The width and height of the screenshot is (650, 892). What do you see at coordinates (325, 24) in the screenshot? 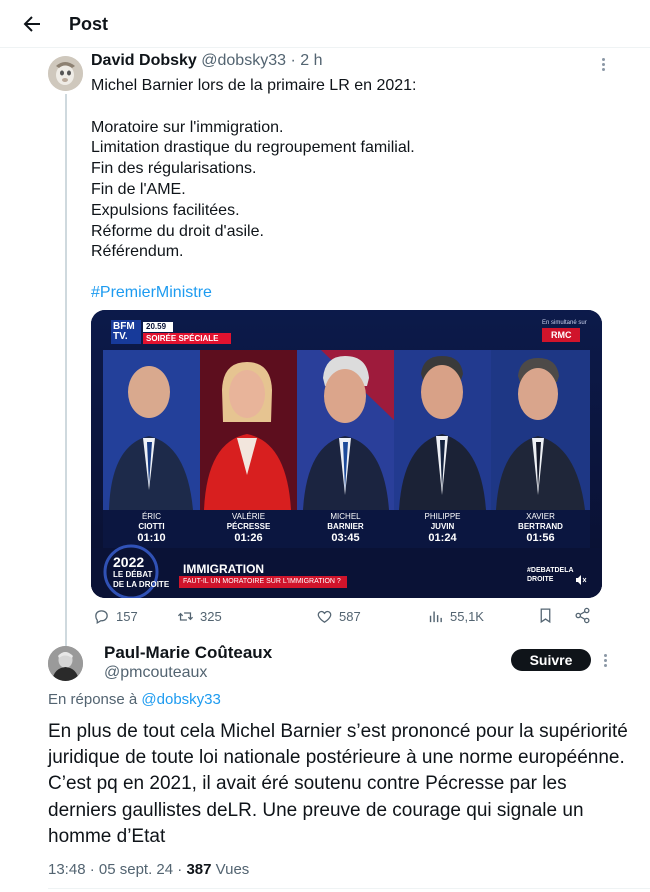
I see `top-bar: Post` at bounding box center [325, 24].